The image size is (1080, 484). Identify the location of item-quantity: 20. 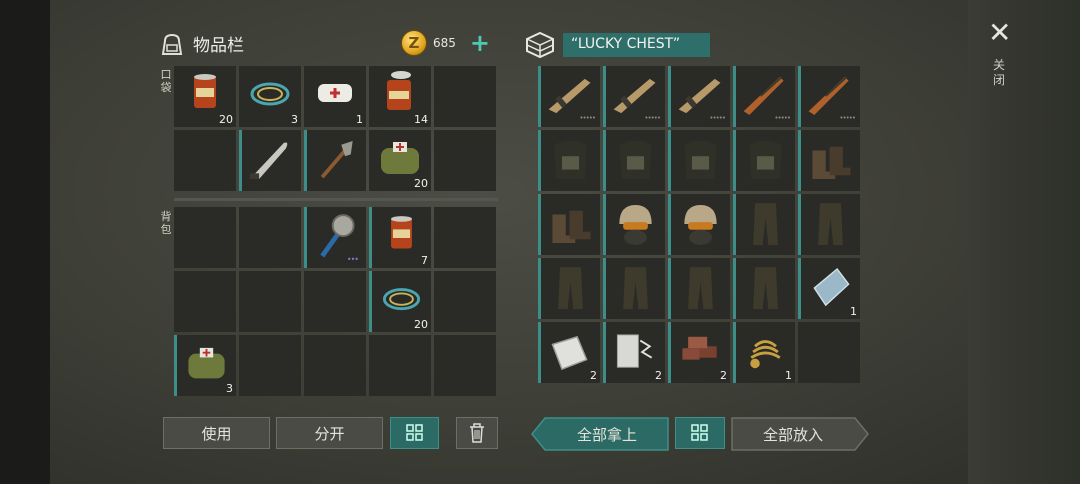
(421, 324).